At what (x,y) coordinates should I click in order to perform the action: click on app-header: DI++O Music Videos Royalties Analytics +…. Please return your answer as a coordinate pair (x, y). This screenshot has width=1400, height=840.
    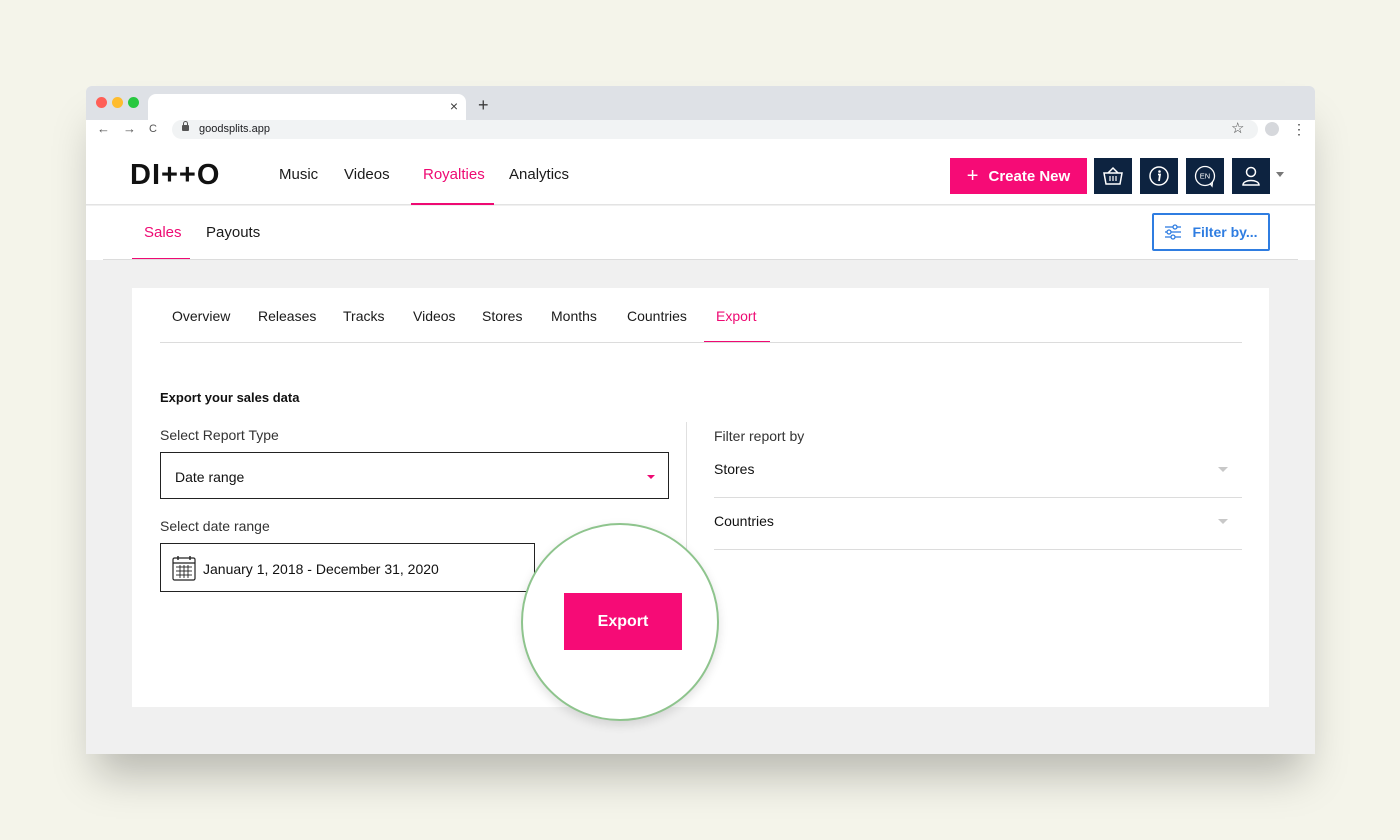
    Looking at the image, I should click on (700, 172).